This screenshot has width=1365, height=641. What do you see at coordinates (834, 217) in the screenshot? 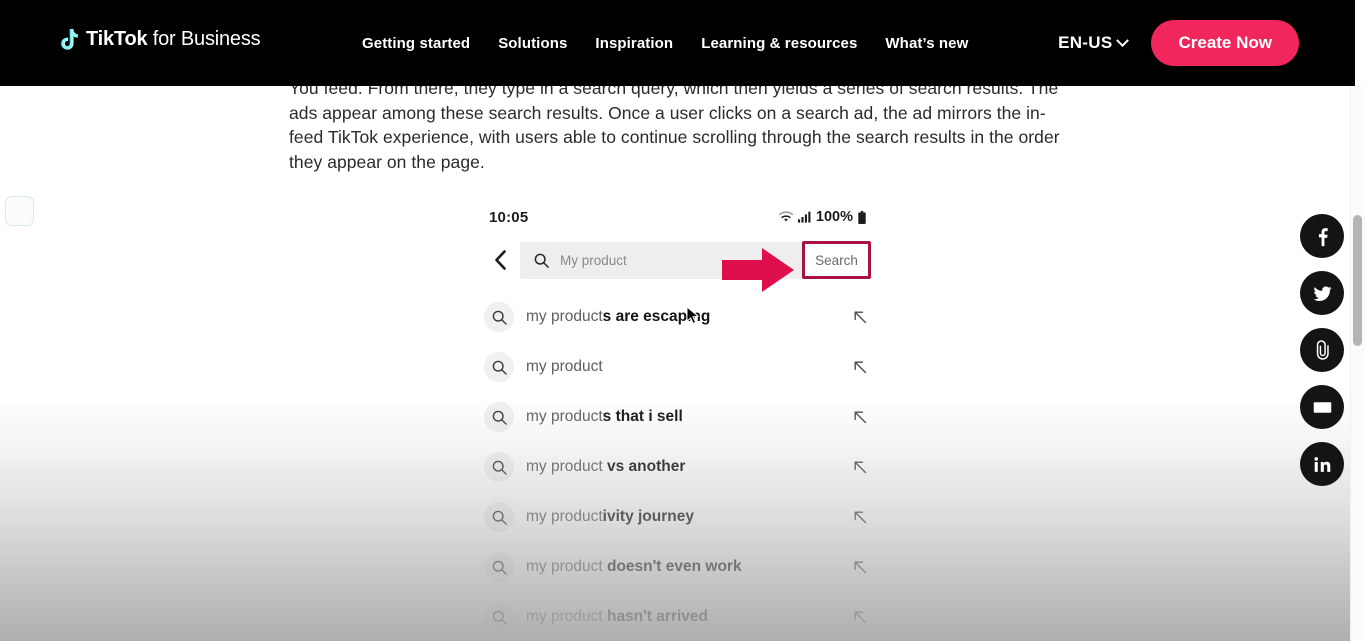
I see `battery-percent: 100%` at bounding box center [834, 217].